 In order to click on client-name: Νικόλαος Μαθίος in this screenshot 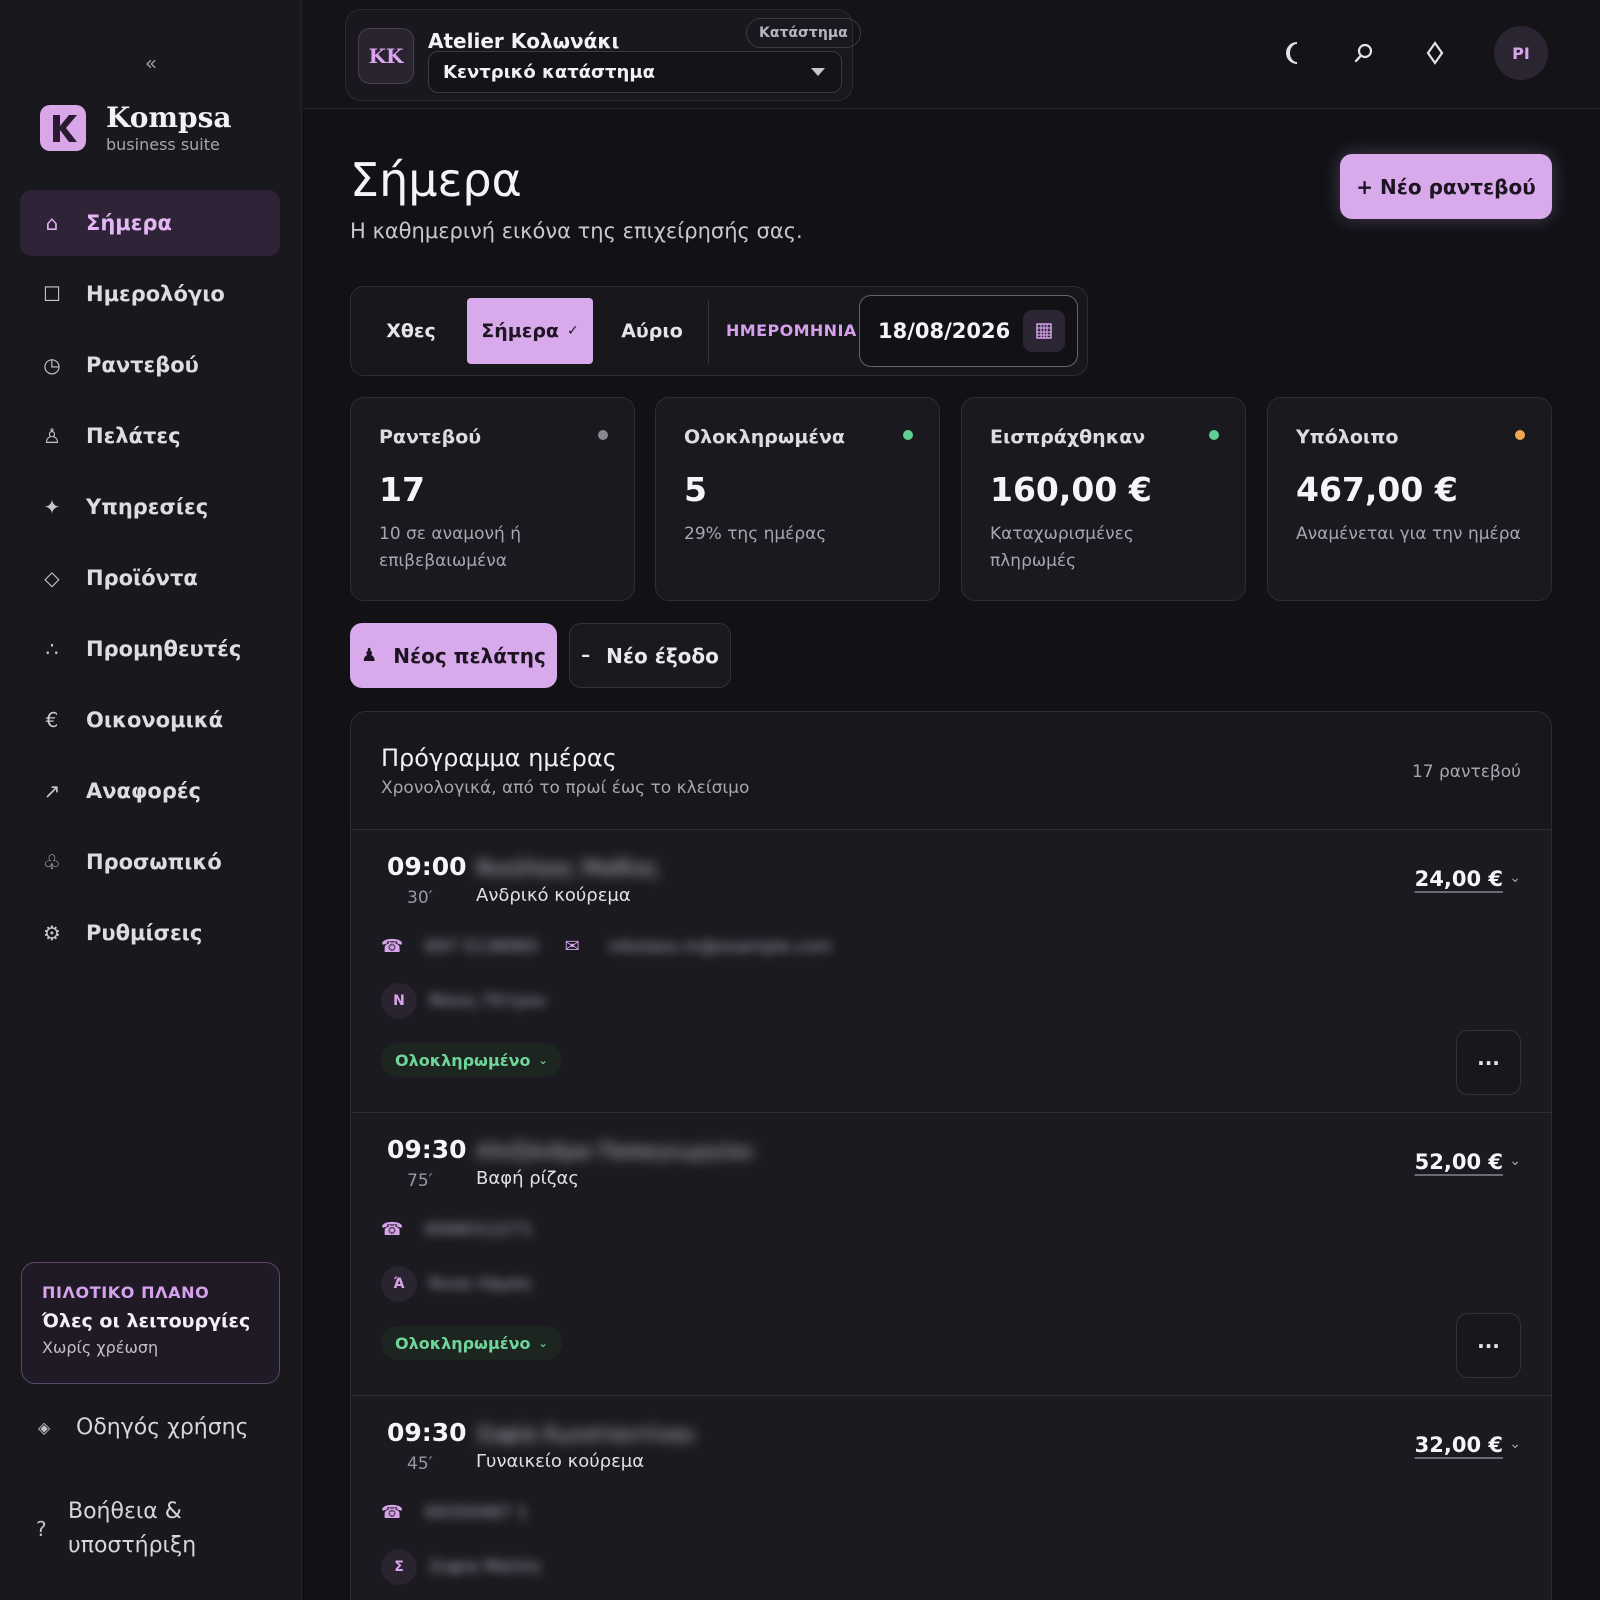, I will do `click(567, 868)`.